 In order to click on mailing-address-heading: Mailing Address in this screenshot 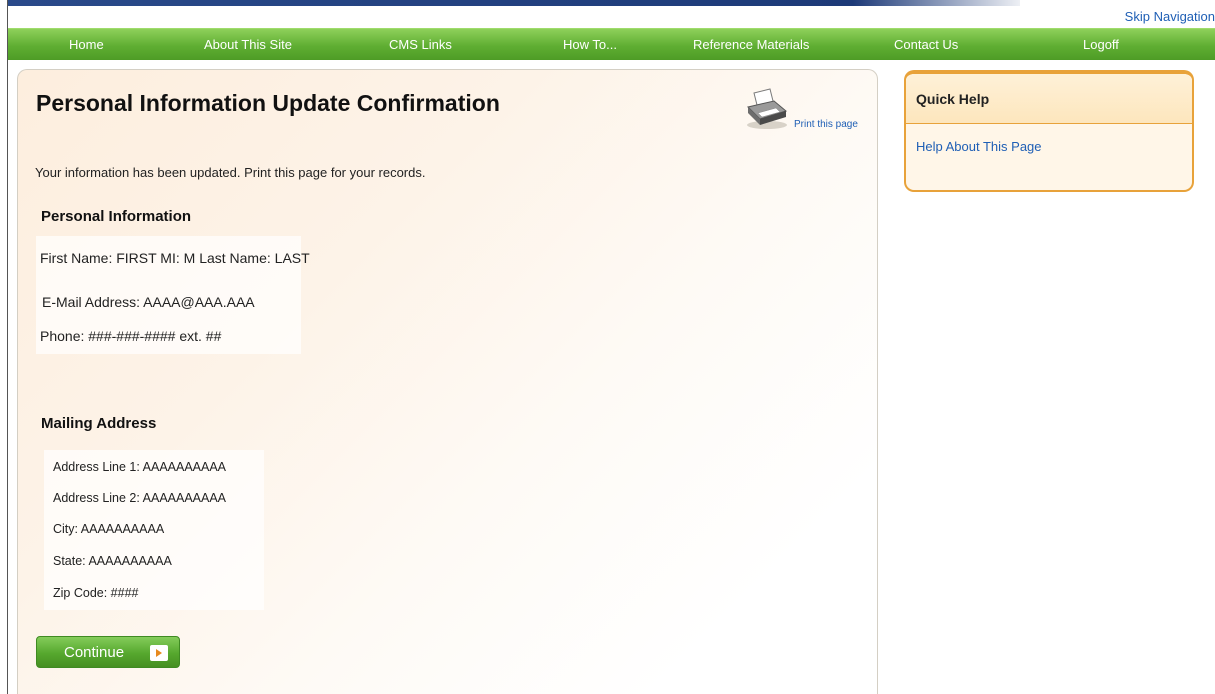, I will do `click(99, 423)`.